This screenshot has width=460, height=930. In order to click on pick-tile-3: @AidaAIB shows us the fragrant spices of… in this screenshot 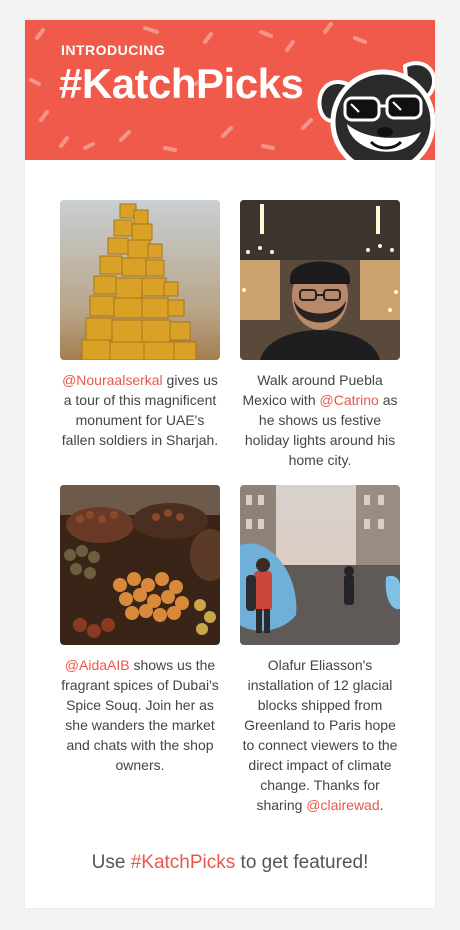, I will do `click(140, 630)`.